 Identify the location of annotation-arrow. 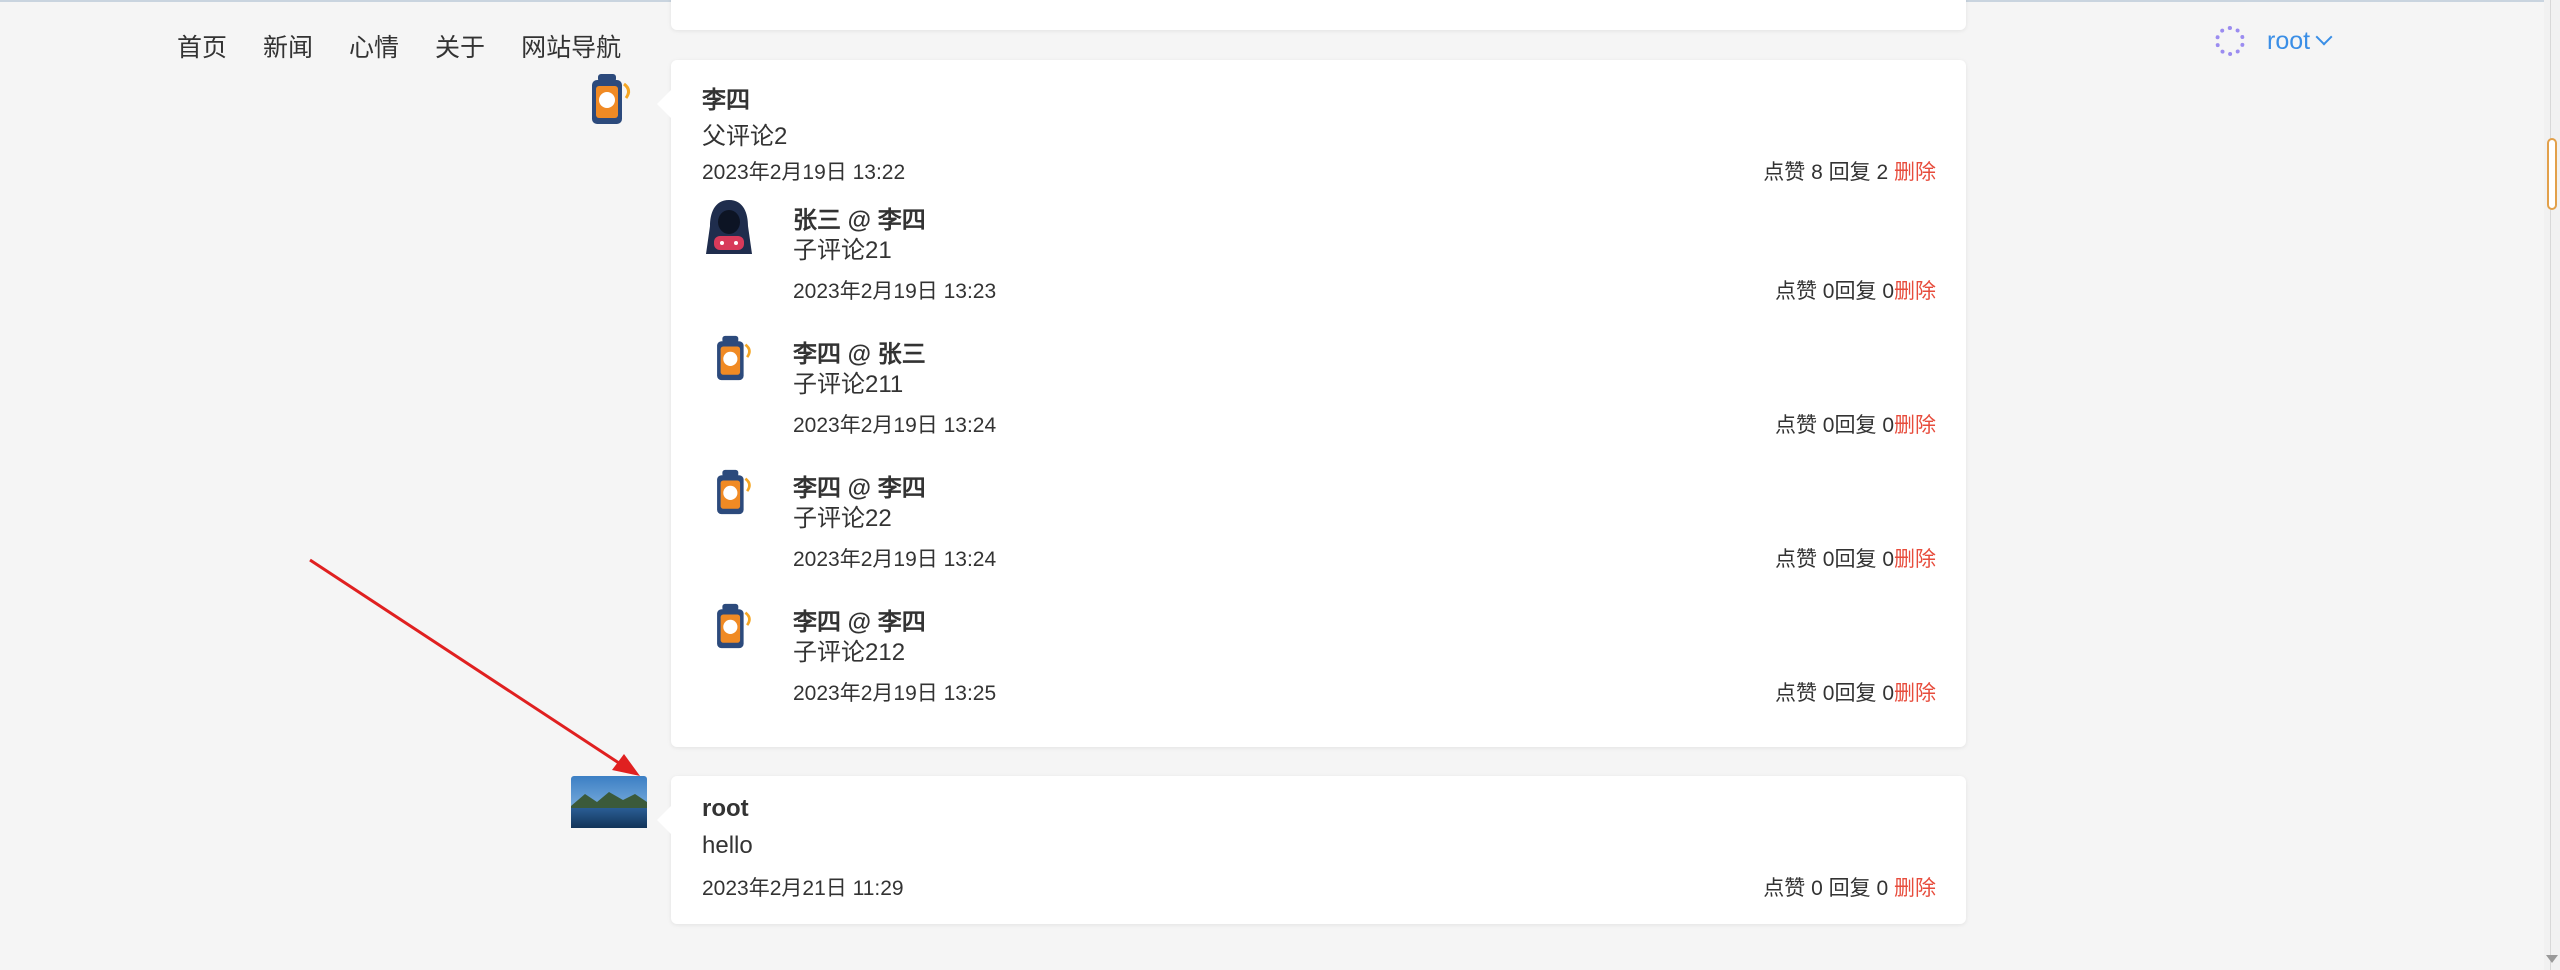
(474, 667).